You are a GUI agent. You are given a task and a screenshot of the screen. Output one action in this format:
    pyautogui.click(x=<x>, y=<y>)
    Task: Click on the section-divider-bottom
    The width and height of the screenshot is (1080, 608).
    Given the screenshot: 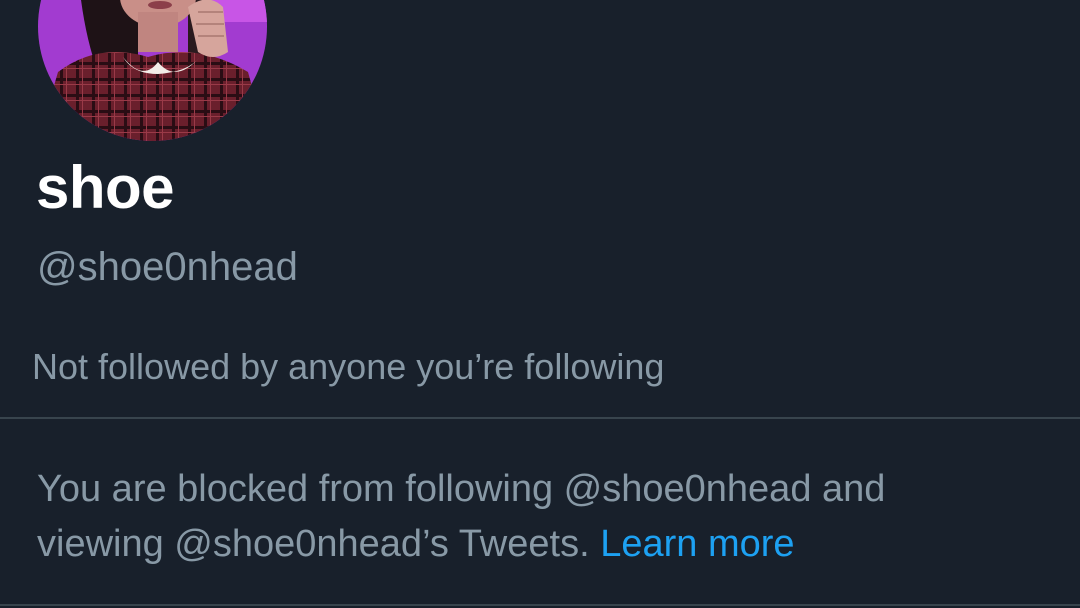 What is the action you would take?
    pyautogui.click(x=540, y=605)
    